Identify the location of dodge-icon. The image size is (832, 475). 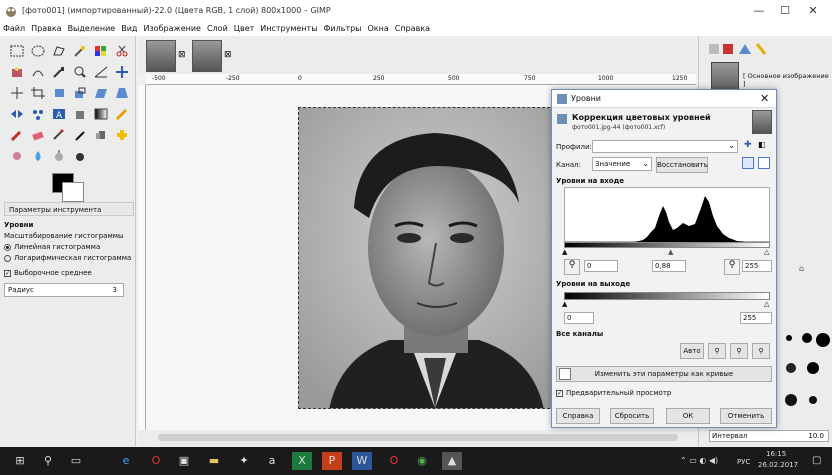
(58, 155).